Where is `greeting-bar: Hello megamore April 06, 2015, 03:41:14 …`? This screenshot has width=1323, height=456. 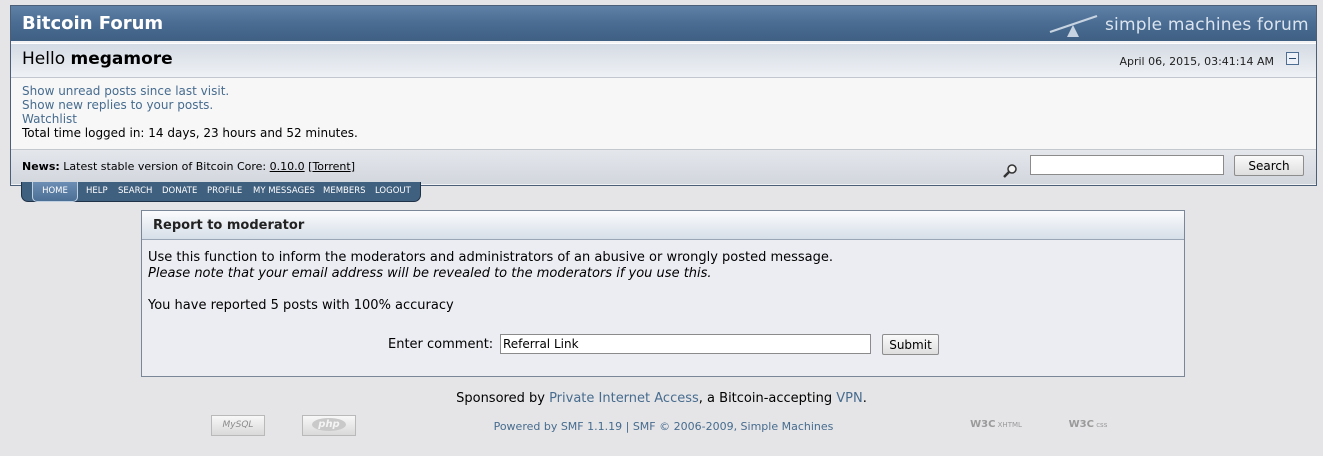
greeting-bar: Hello megamore April 06, 2015, 03:41:14 … is located at coordinates (663, 60).